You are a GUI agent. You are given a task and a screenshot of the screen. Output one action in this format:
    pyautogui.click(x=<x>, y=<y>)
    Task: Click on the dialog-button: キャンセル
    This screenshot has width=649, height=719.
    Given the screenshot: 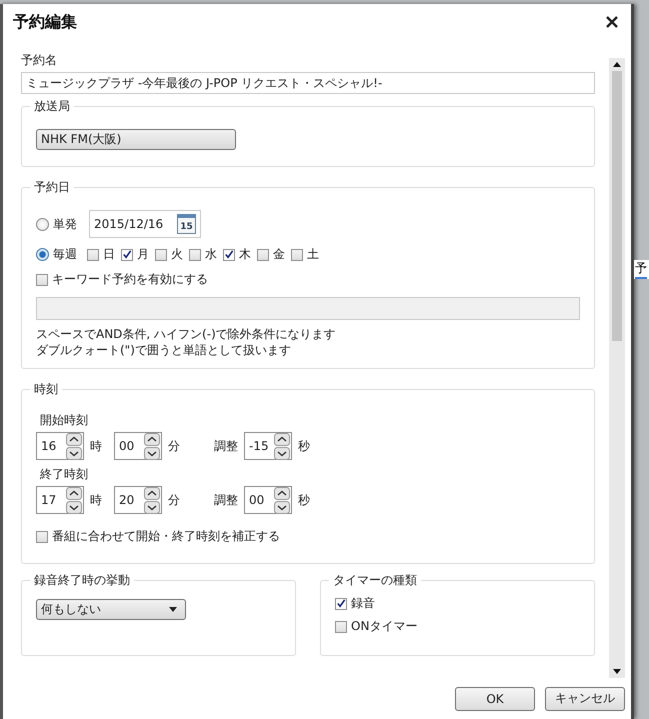 What is the action you would take?
    pyautogui.click(x=585, y=698)
    